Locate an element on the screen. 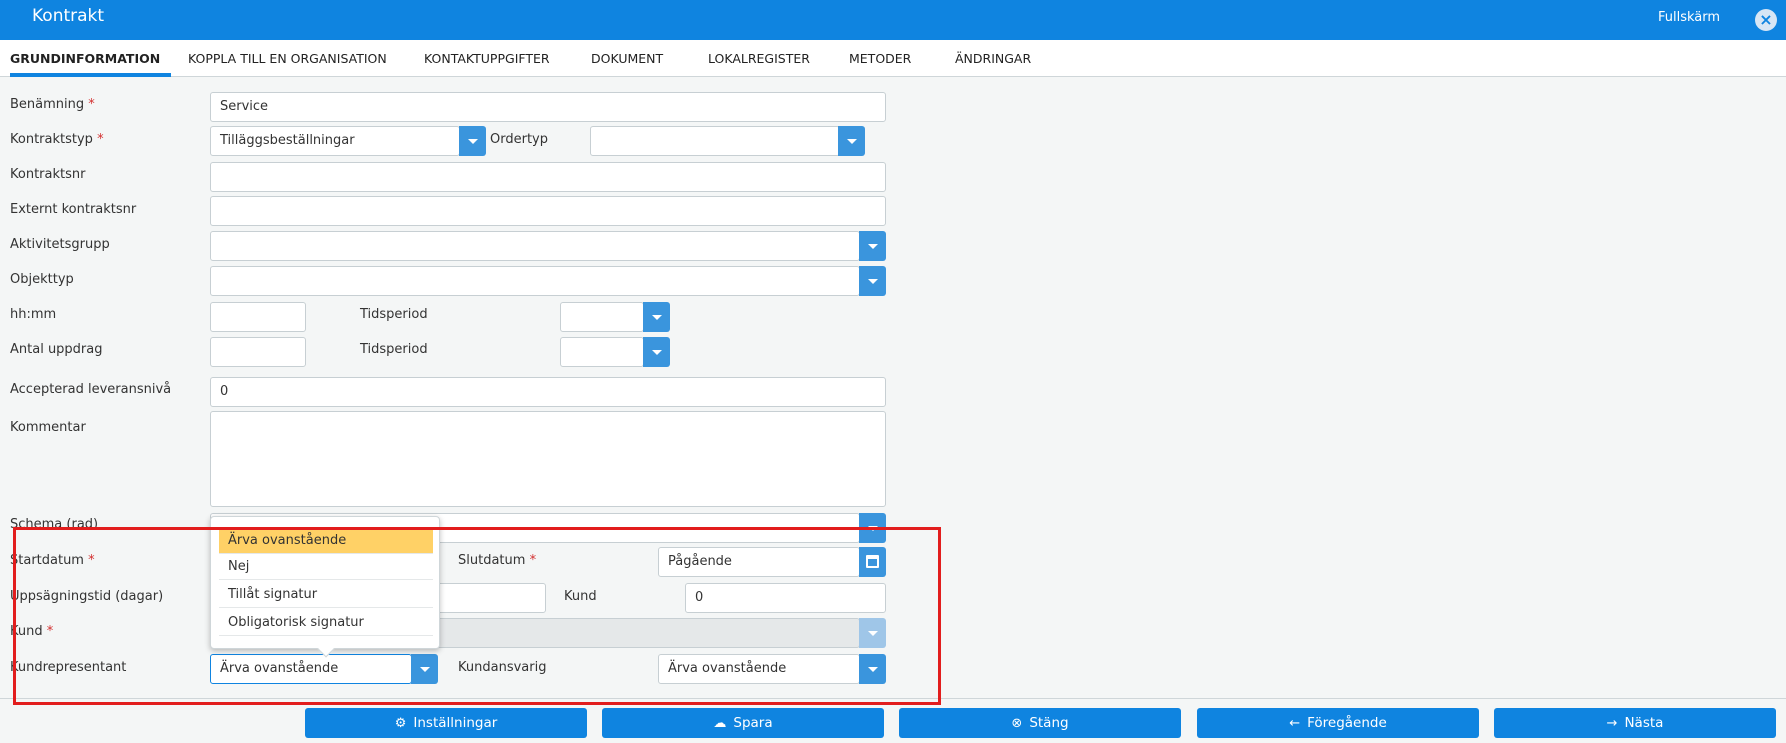 This screenshot has width=1786, height=743. kundrepresentant-select: Ärva ovanstående is located at coordinates (311, 669).